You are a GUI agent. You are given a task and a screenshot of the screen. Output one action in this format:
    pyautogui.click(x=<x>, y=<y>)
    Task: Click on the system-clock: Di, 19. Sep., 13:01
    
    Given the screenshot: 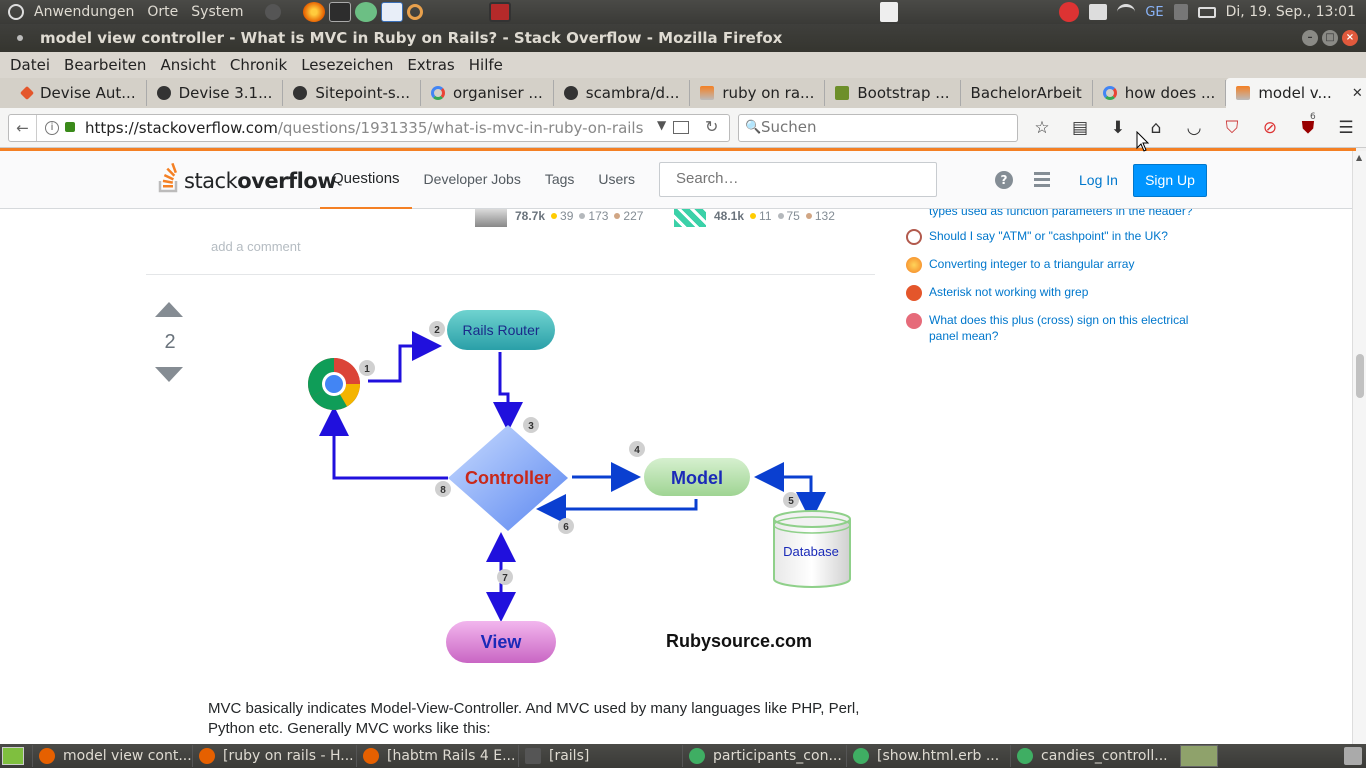 What is the action you would take?
    pyautogui.click(x=1291, y=12)
    